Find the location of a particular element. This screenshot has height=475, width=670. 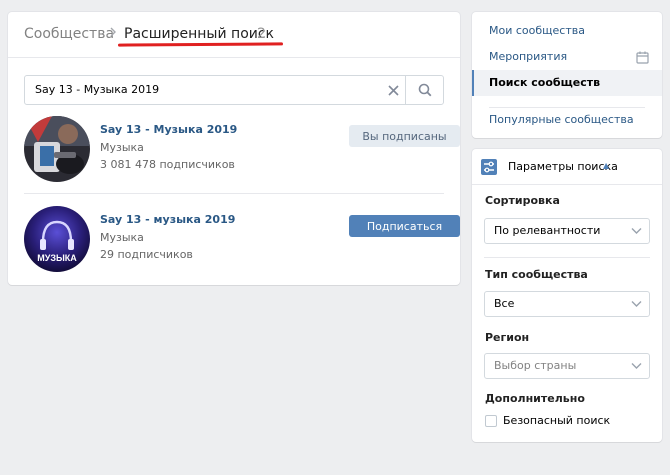

nav-item-events: Мероприятия is located at coordinates (567, 57).